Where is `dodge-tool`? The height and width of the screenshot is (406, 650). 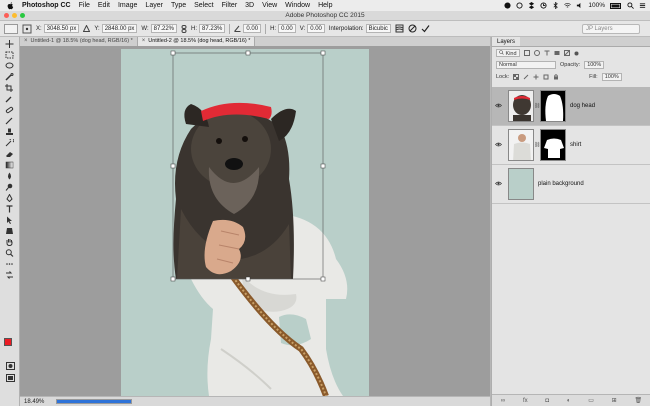
dodge-tool is located at coordinates (10, 186).